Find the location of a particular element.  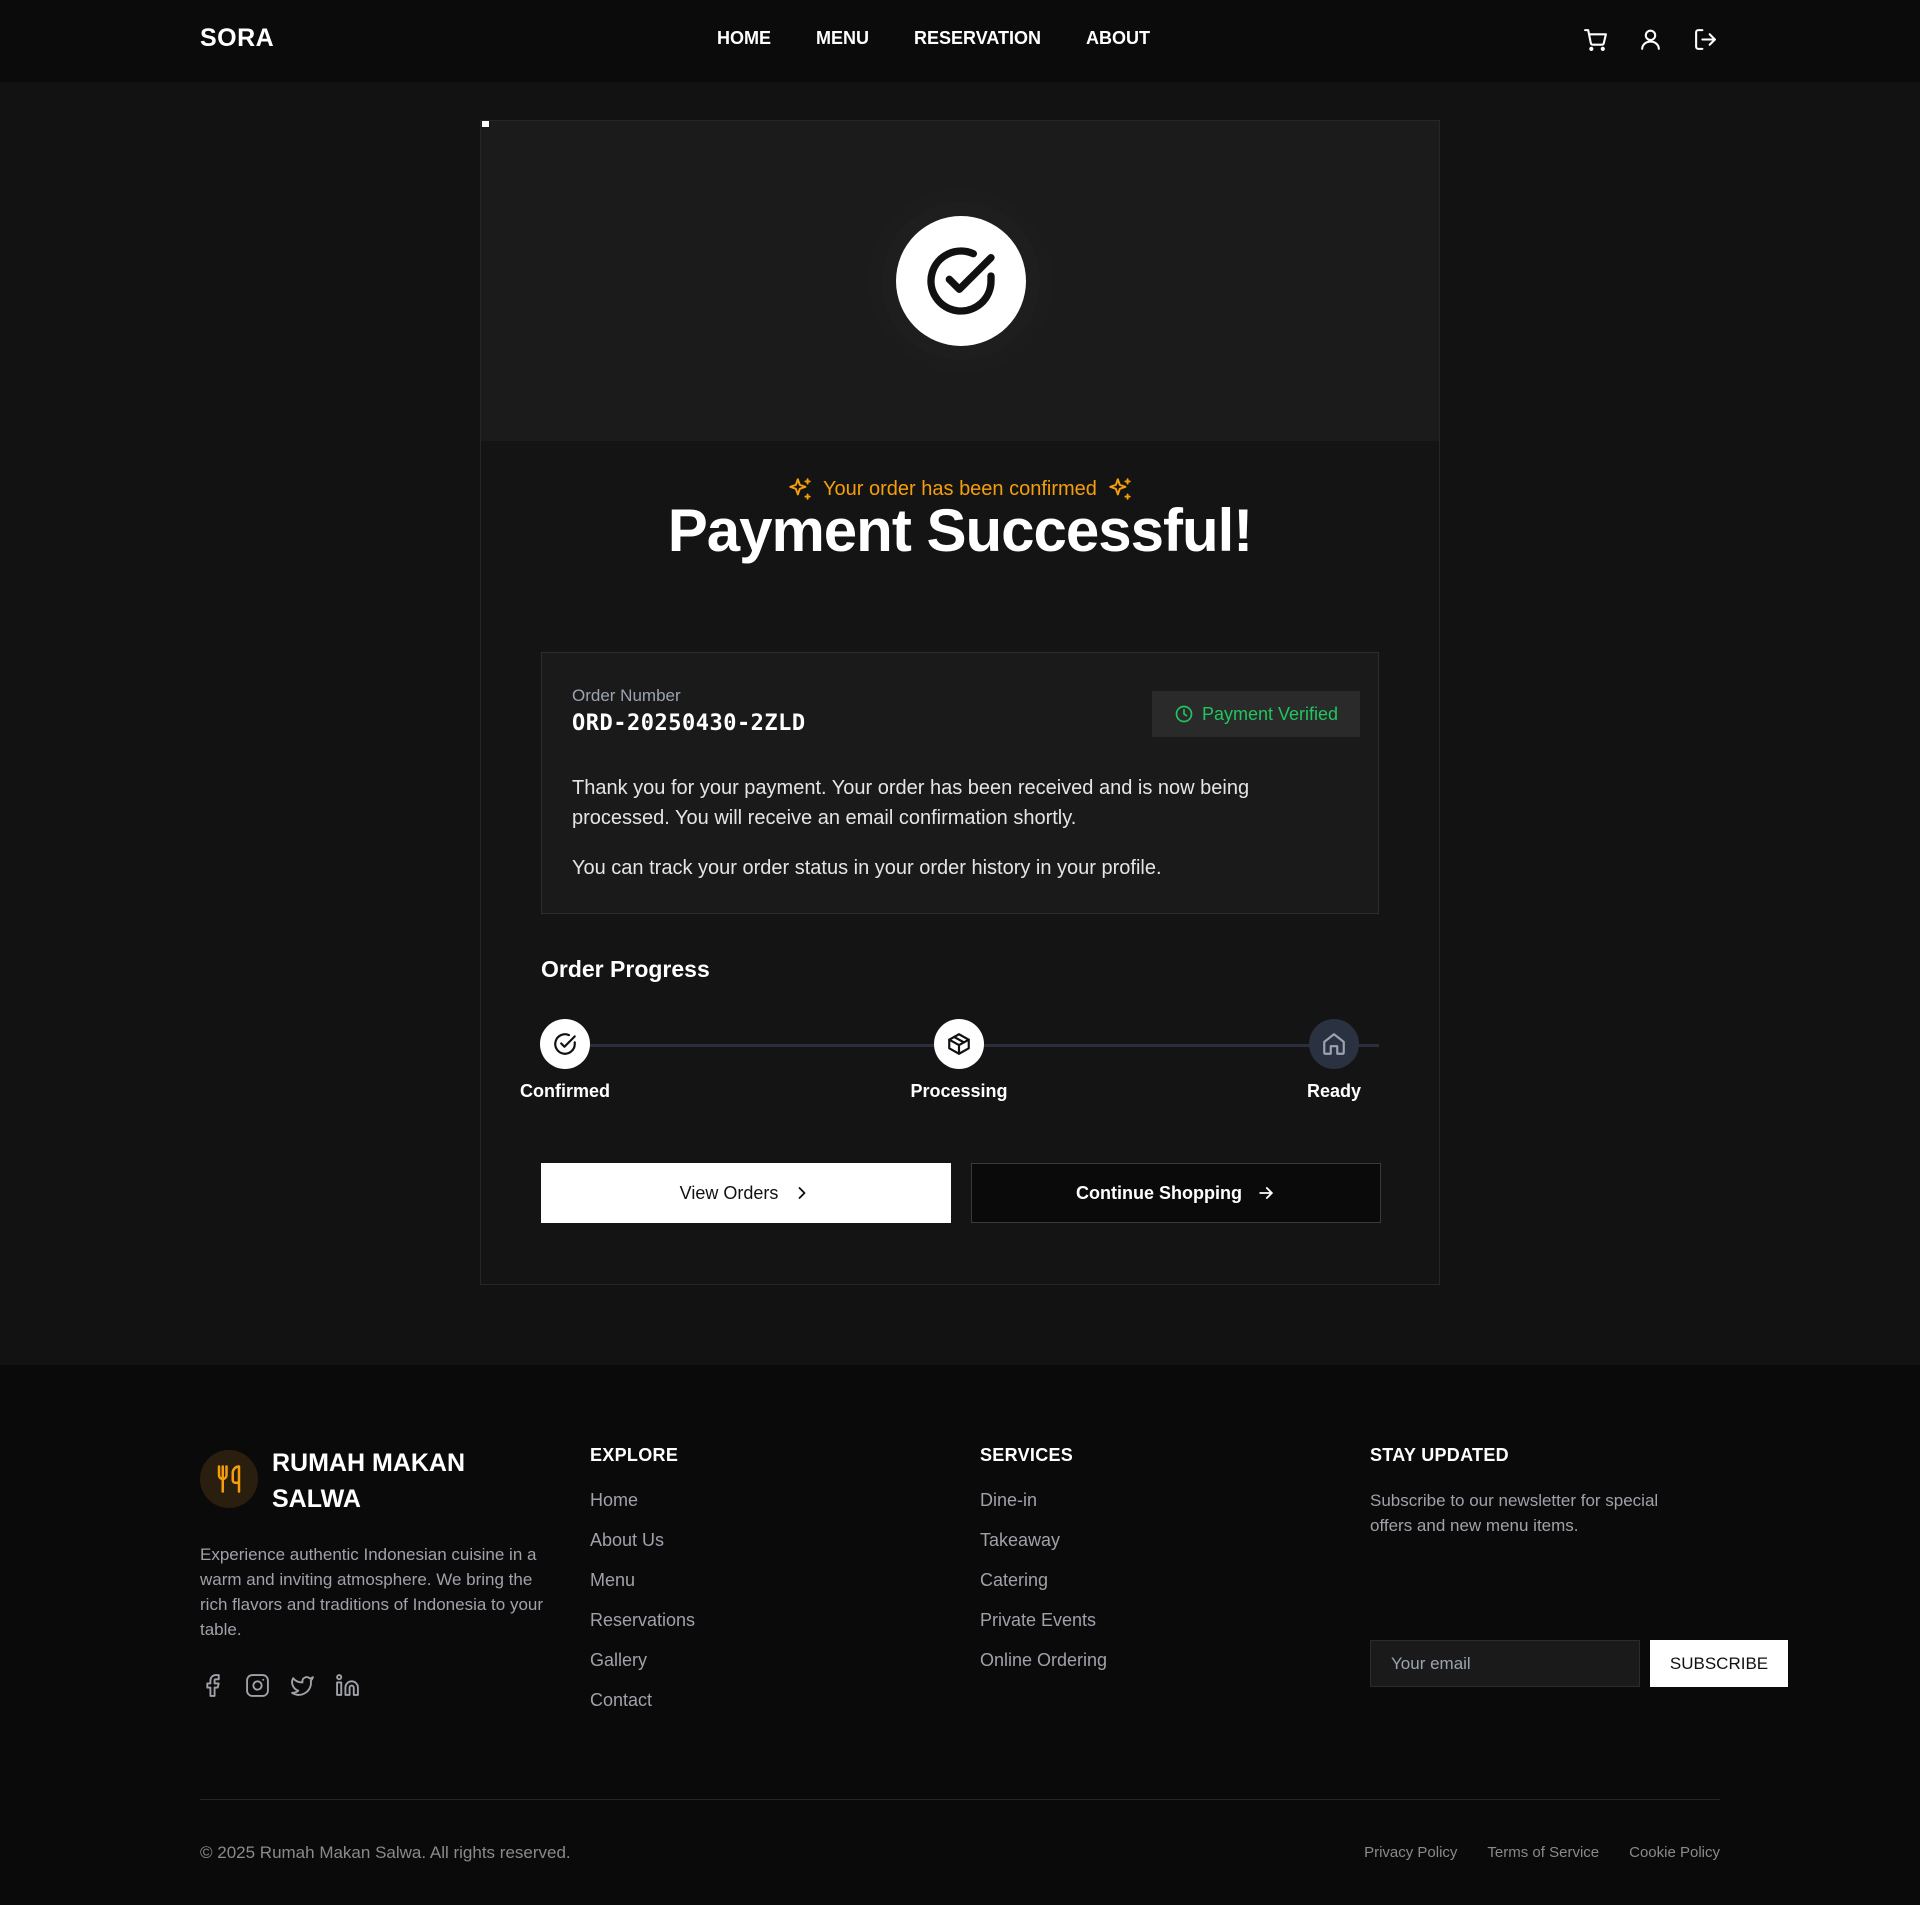

footer-link-takeaway: Takeaway is located at coordinates (1043, 1548).